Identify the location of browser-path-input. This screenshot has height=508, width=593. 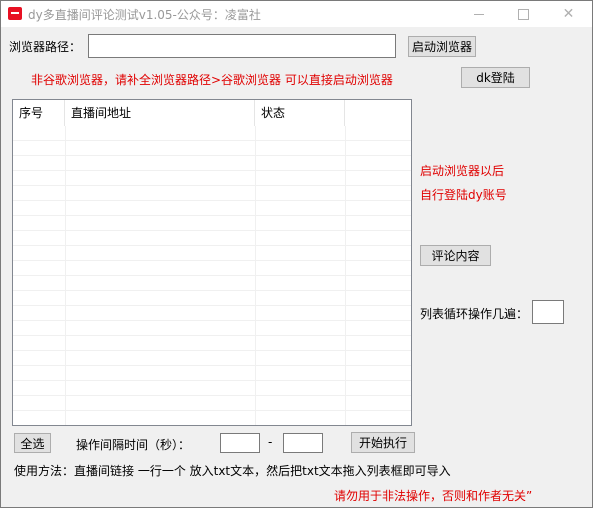
(242, 46).